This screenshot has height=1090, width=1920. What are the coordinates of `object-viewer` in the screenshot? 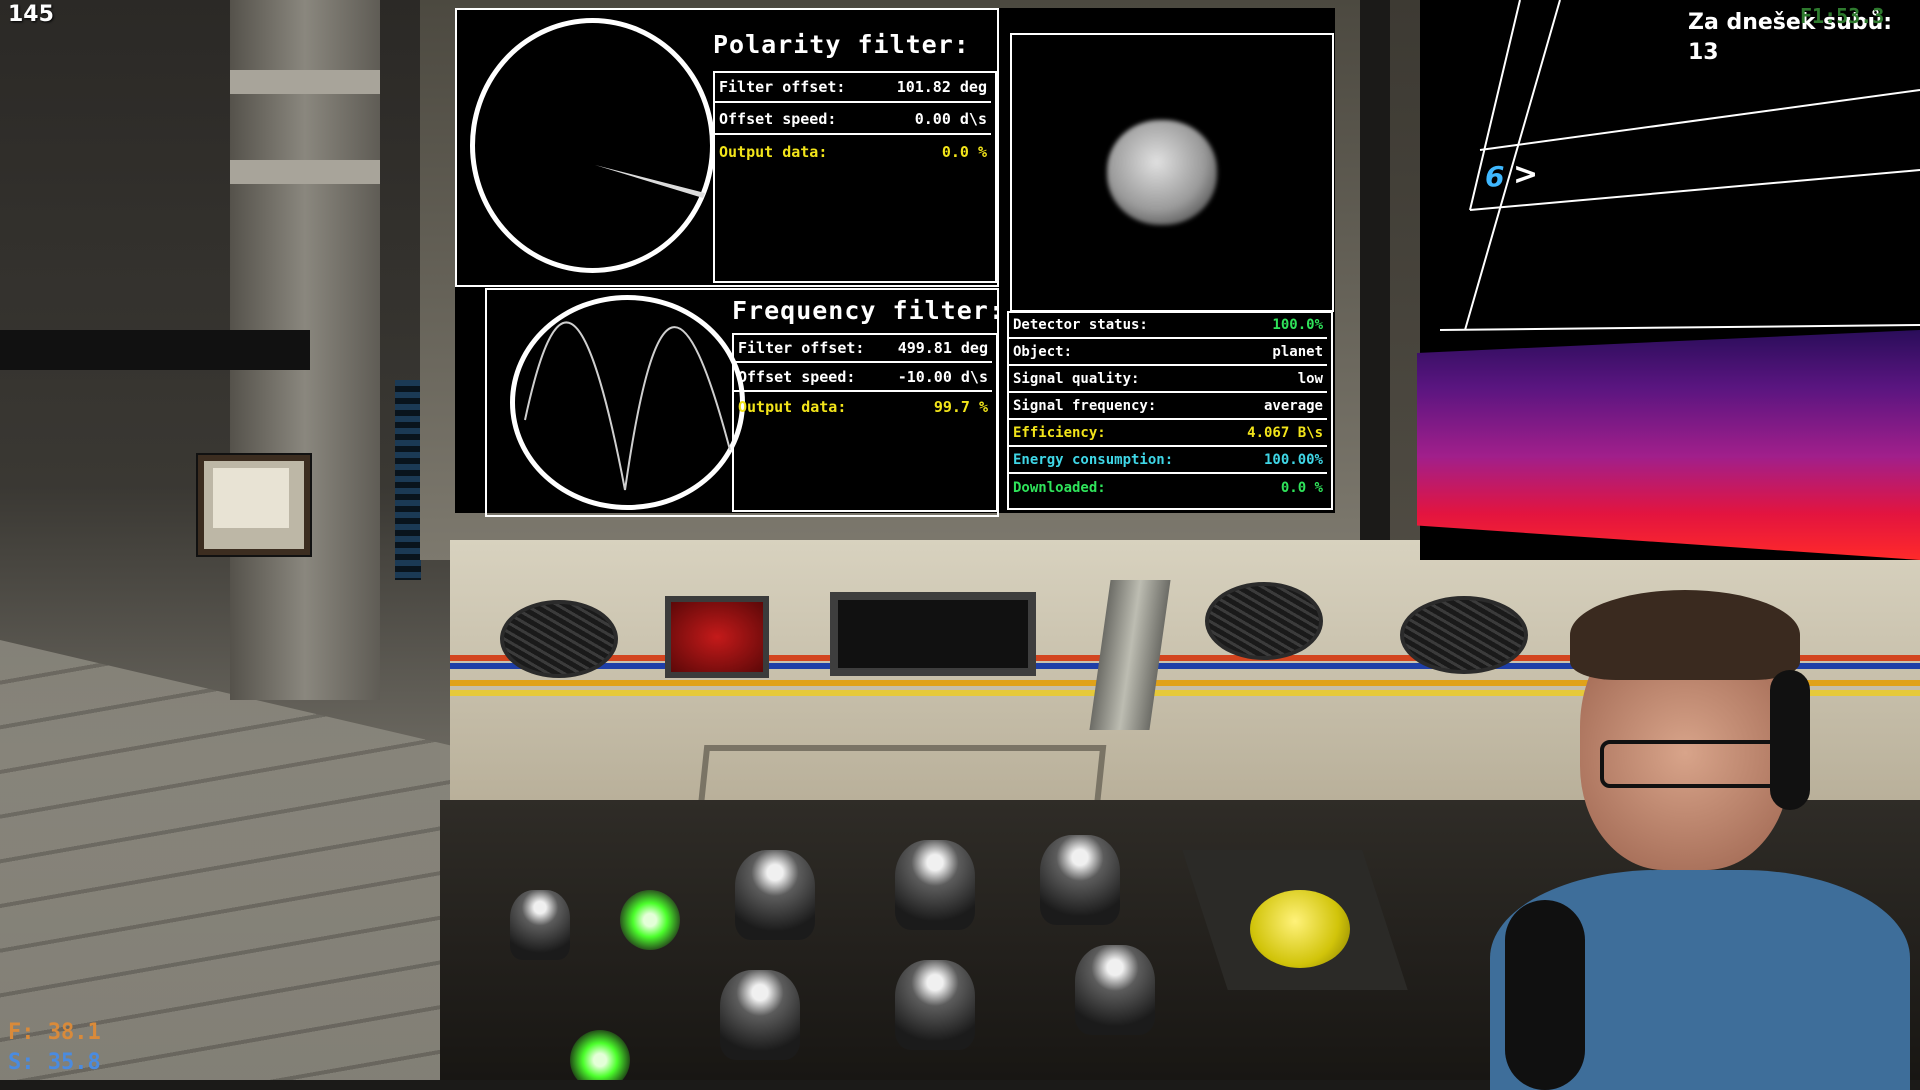 It's located at (1172, 172).